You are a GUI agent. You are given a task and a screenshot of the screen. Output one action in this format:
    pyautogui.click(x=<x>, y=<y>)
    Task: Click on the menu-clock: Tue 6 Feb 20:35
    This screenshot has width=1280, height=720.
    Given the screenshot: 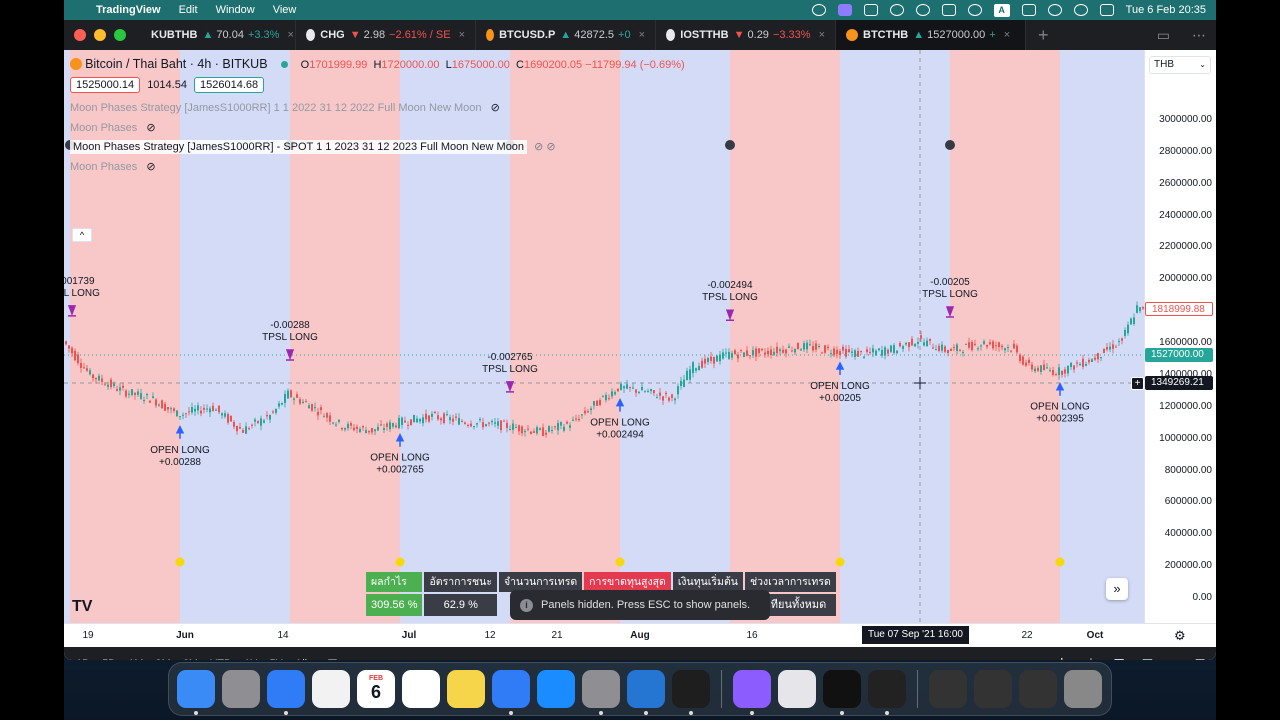 What is the action you would take?
    pyautogui.click(x=1166, y=10)
    